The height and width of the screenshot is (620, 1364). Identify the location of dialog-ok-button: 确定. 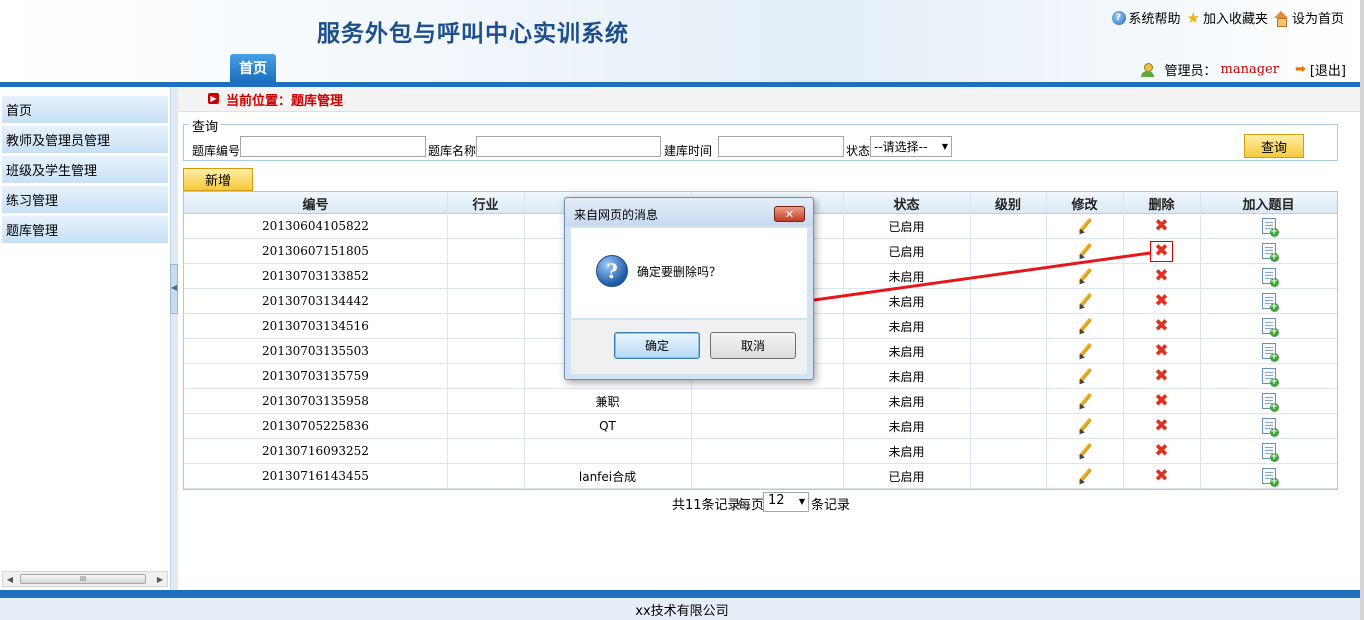
(657, 345).